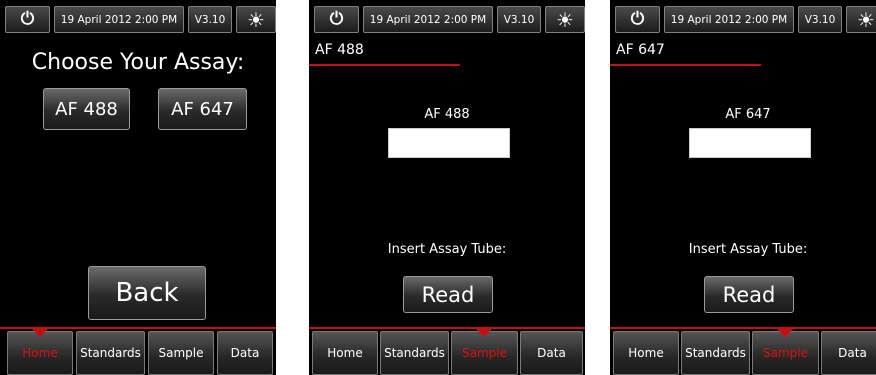 The image size is (876, 375). Describe the element at coordinates (202, 109) in the screenshot. I see `assay-af647-button: AF 647` at that location.